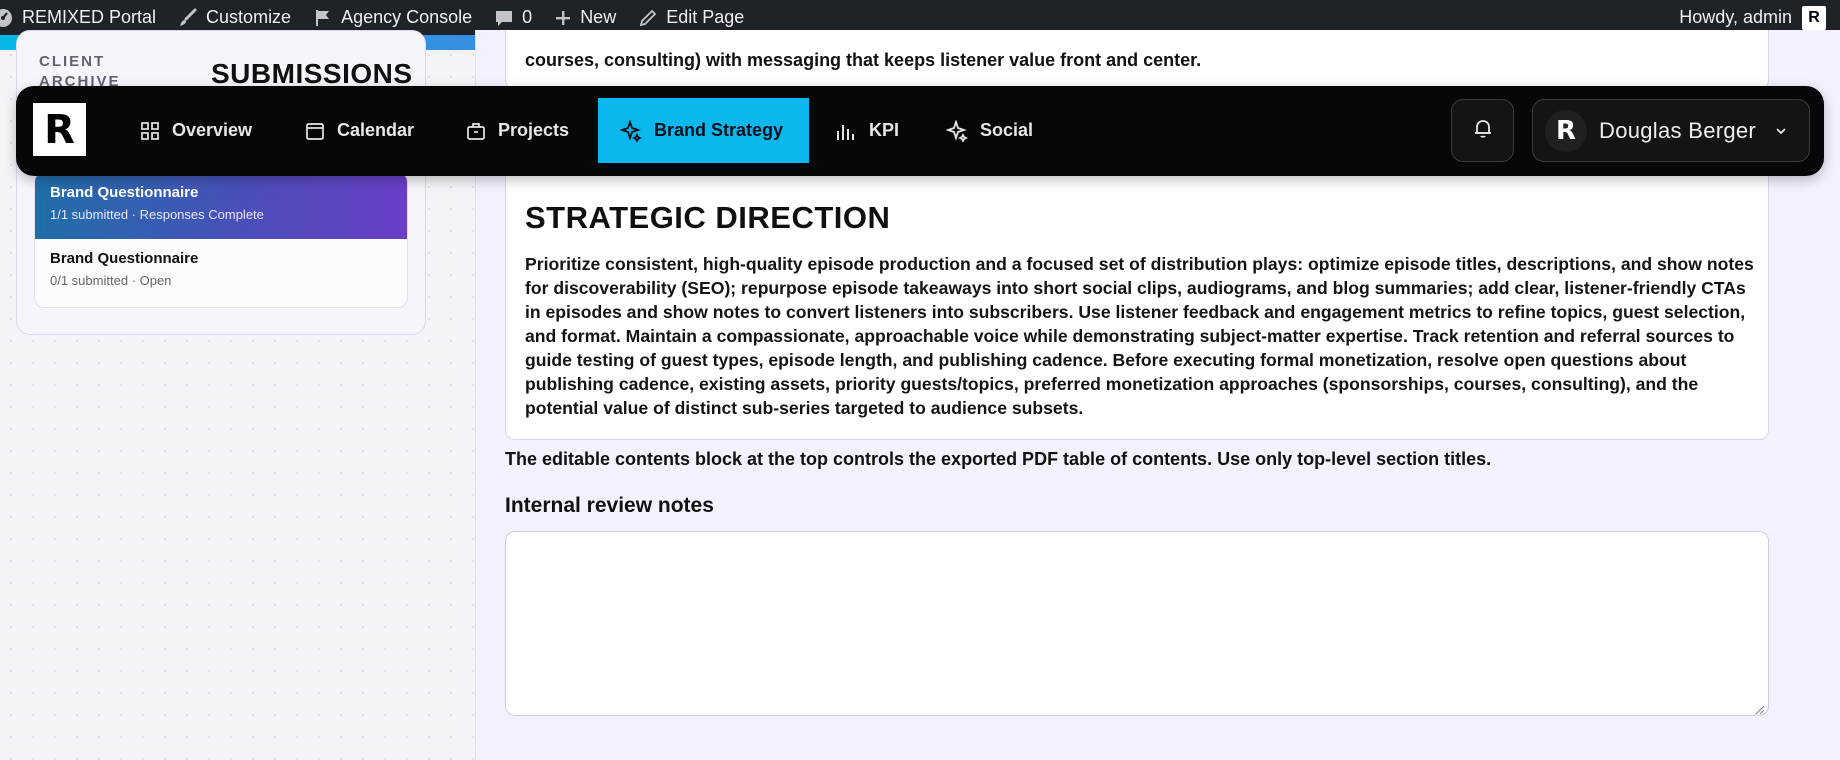 This screenshot has width=1840, height=760. I want to click on dashboard-gauge-icon, so click(7, 18).